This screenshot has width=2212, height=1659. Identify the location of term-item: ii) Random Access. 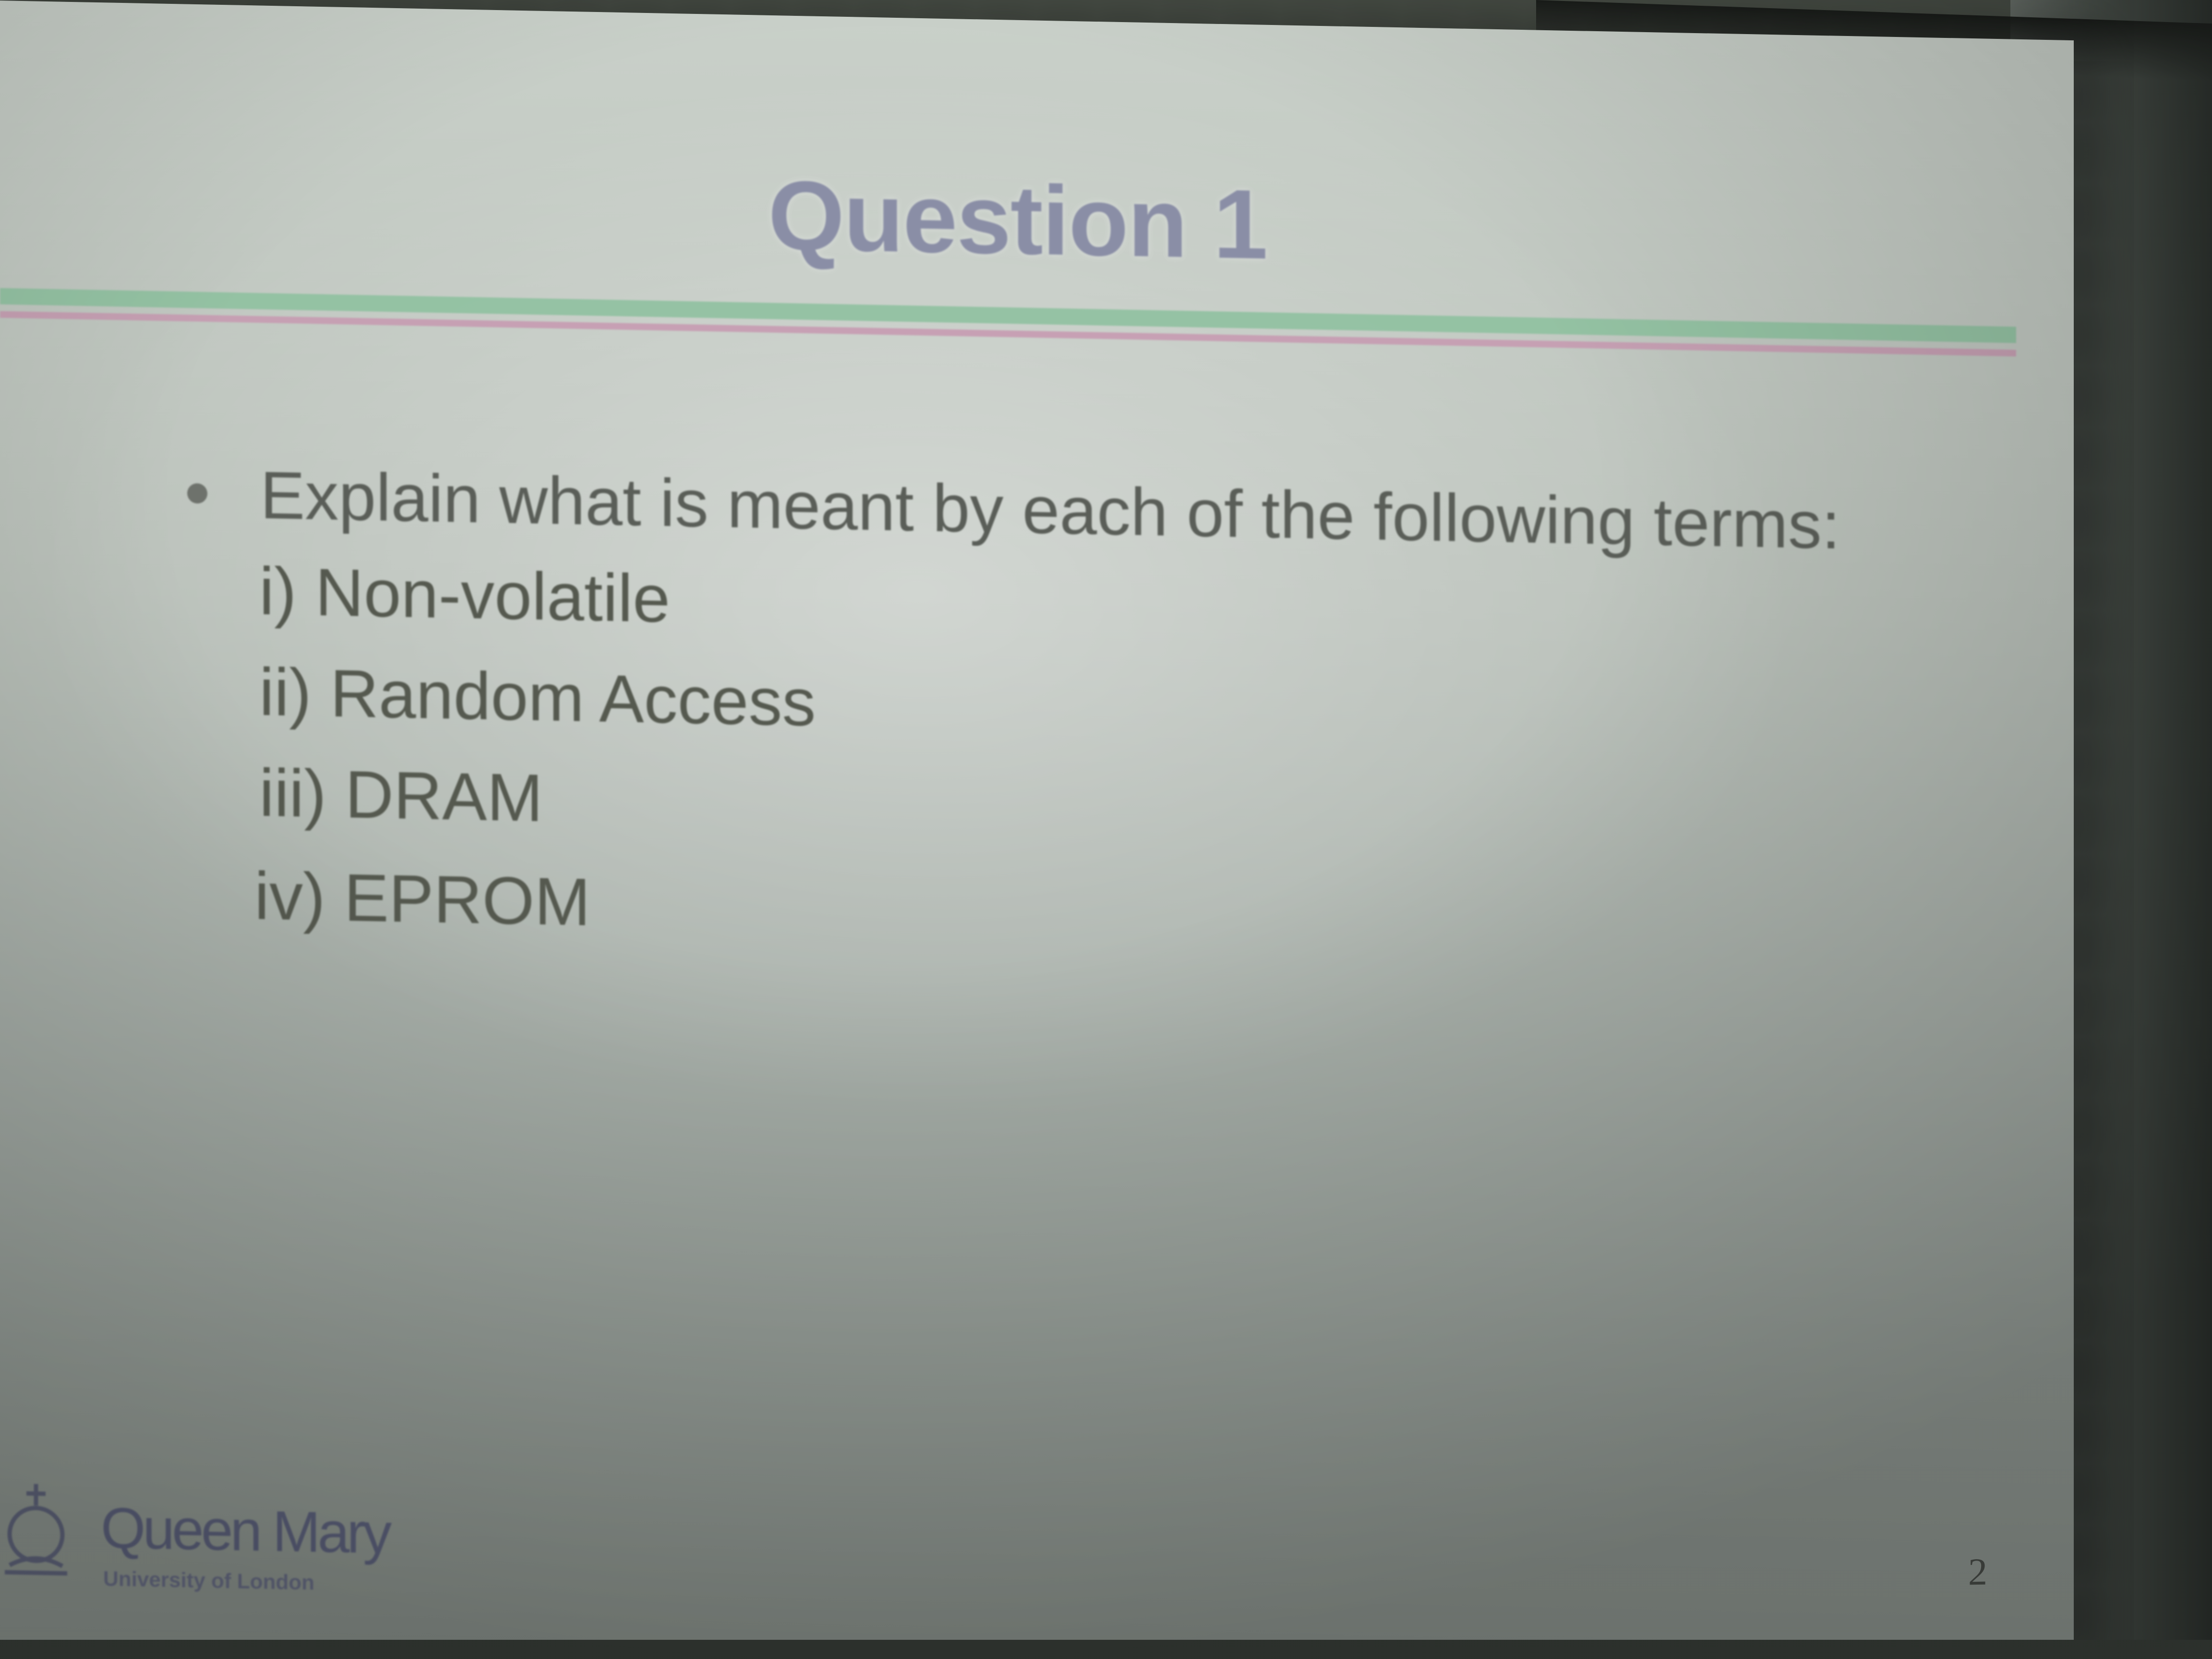
(537, 697).